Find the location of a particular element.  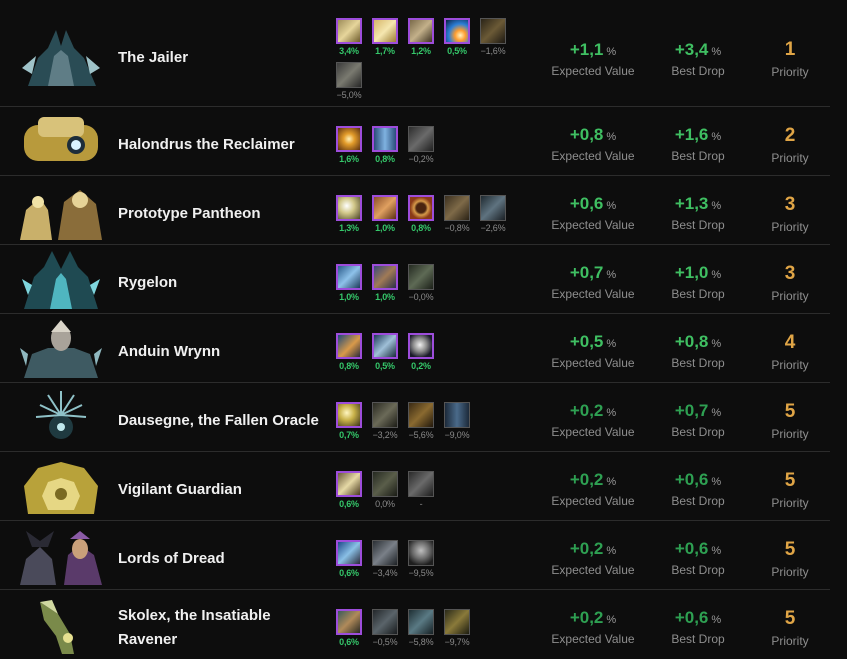

burst-icon is located at coordinates (349, 139).